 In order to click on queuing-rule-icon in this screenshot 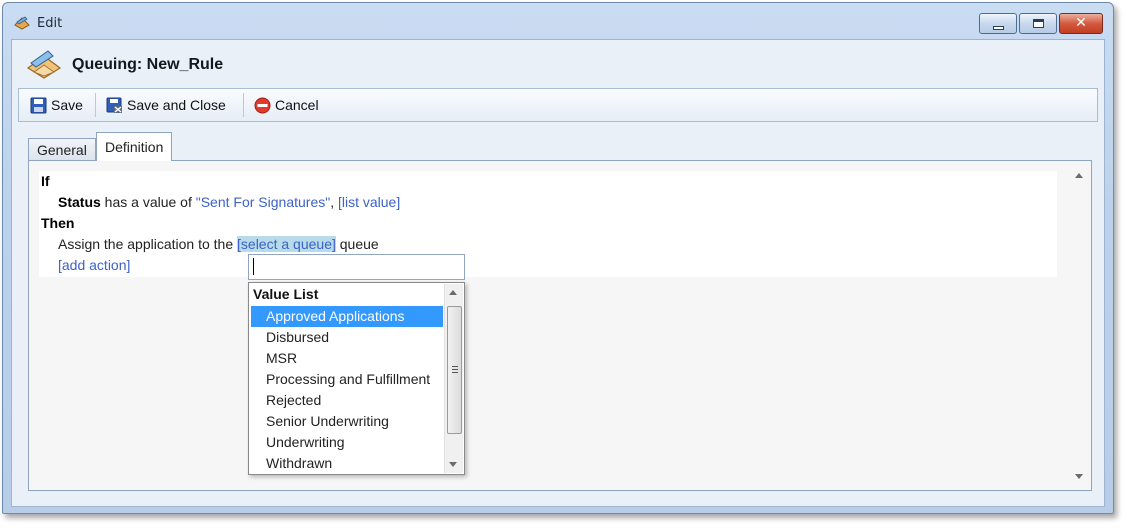, I will do `click(44, 64)`.